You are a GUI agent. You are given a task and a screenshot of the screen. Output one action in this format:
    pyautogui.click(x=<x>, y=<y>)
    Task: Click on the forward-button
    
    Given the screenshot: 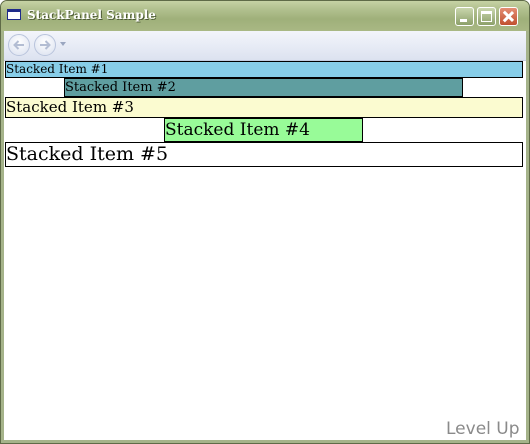 What is the action you would take?
    pyautogui.click(x=45, y=45)
    